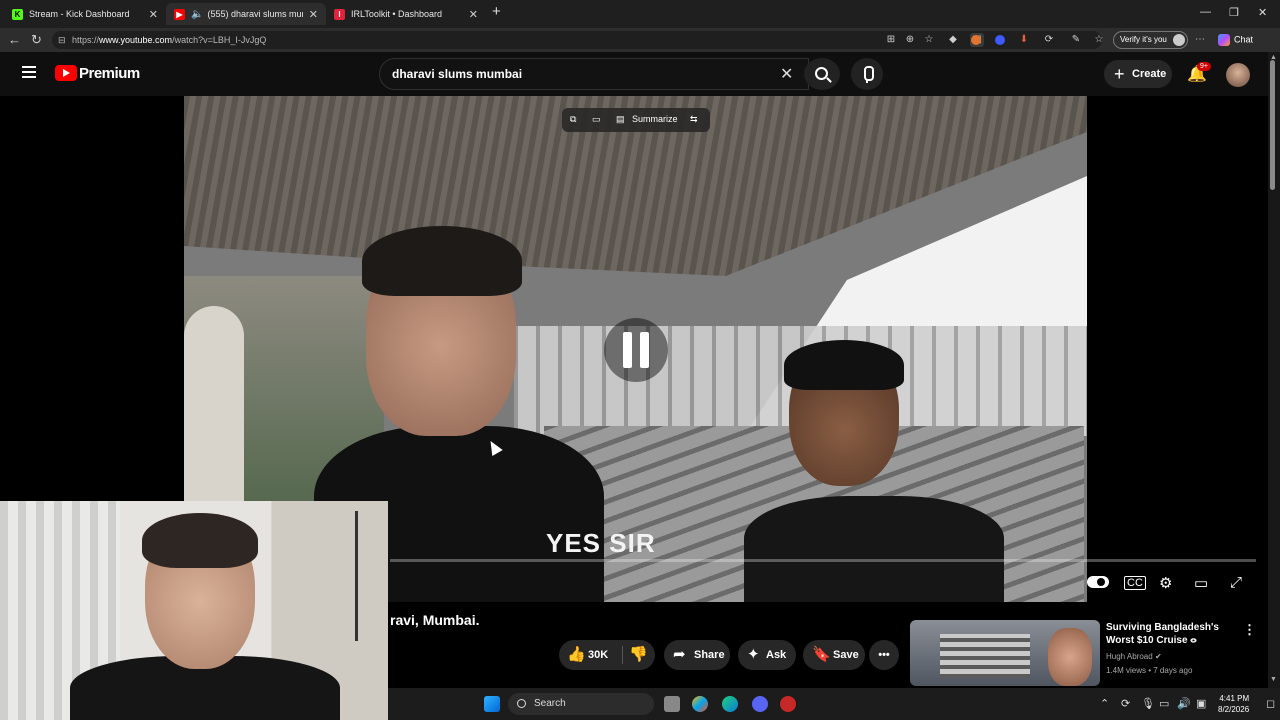 Image resolution: width=1280 pixels, height=720 pixels. What do you see at coordinates (1098, 582) in the screenshot?
I see `autoplay-toggle` at bounding box center [1098, 582].